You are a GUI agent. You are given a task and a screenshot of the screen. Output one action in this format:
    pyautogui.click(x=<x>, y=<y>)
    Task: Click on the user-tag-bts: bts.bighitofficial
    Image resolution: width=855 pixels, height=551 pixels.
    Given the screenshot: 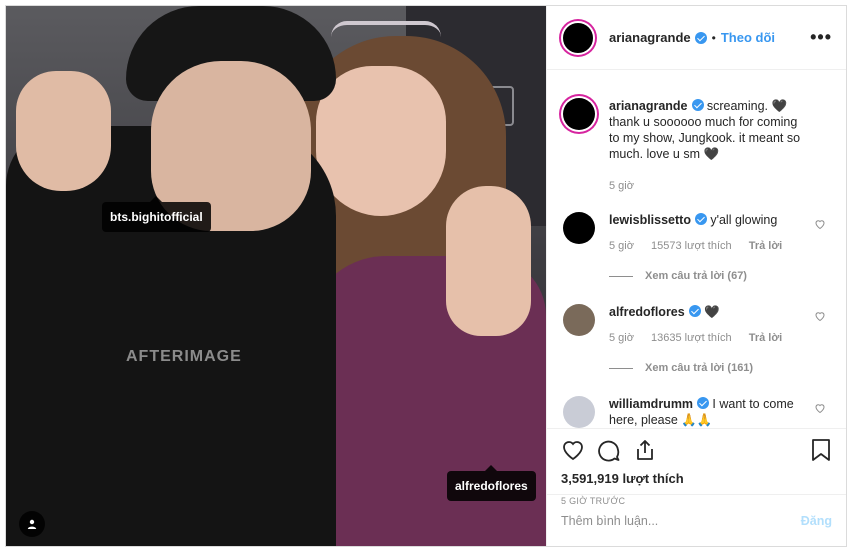 What is the action you would take?
    pyautogui.click(x=156, y=214)
    